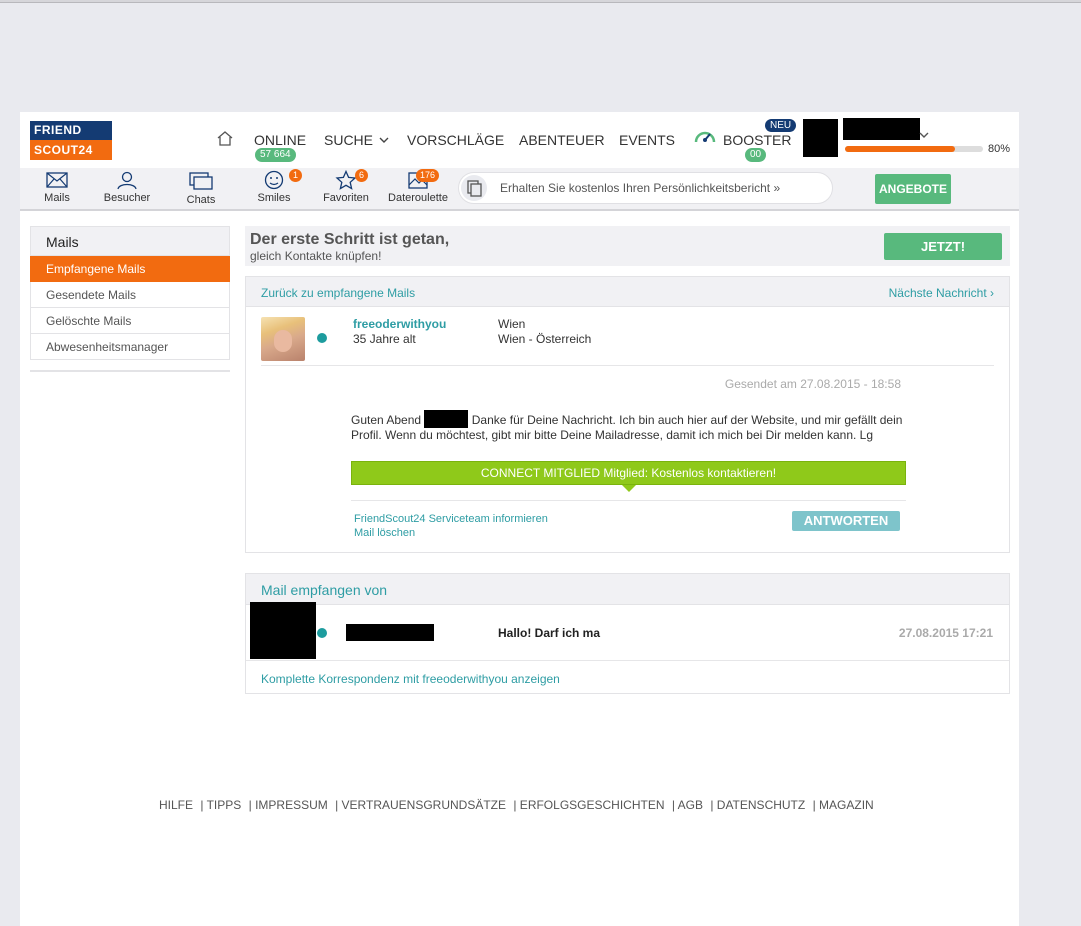  I want to click on nav-suche-label: SUCHE, so click(349, 140).